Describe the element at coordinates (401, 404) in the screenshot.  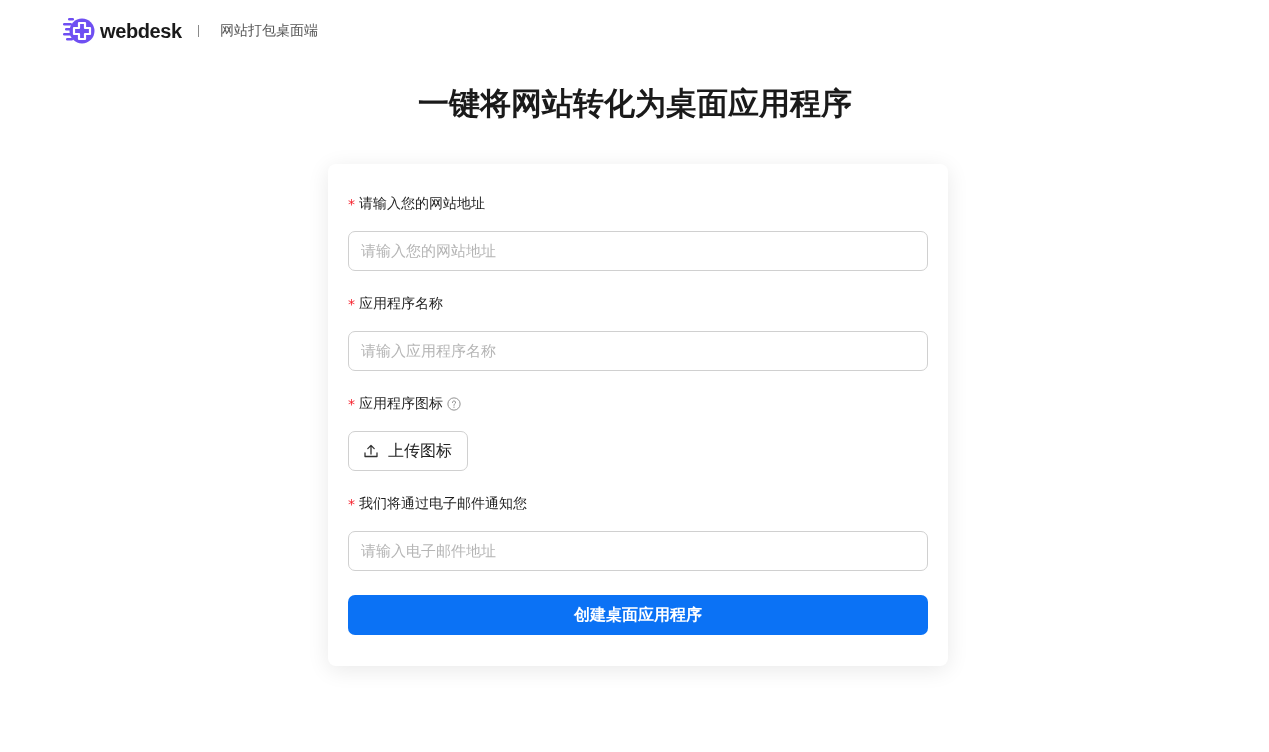
I see `field-label: 应用程序图标` at that location.